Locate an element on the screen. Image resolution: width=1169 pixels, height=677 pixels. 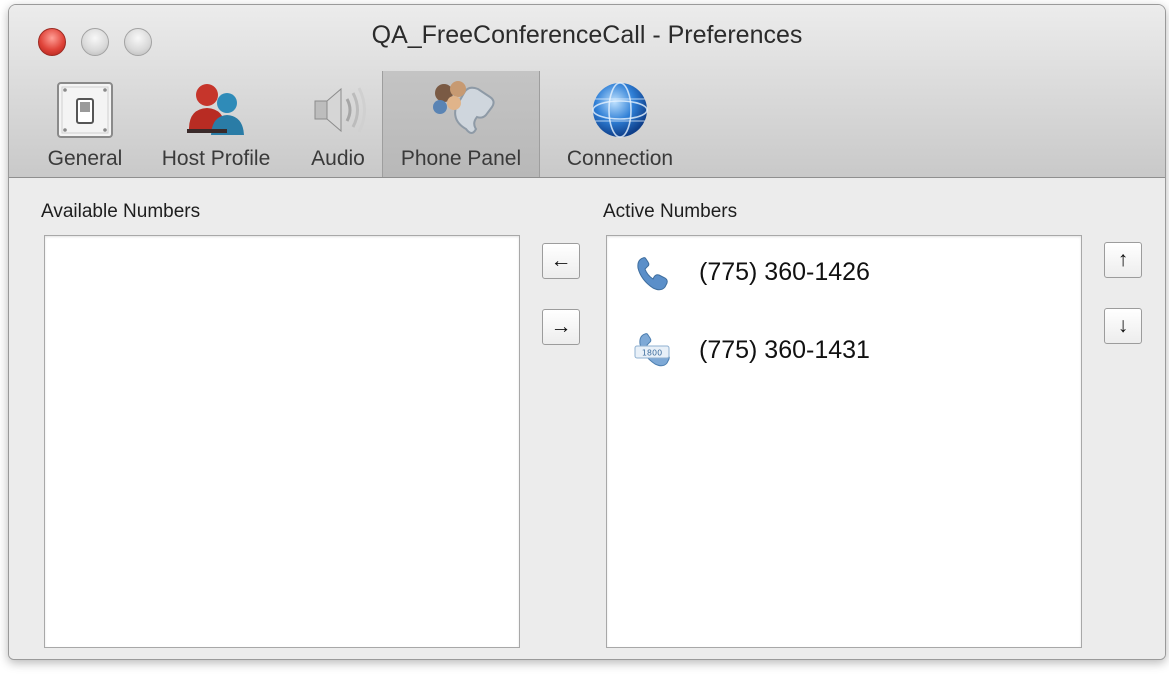
phone-handset-icon is located at coordinates (652, 274).